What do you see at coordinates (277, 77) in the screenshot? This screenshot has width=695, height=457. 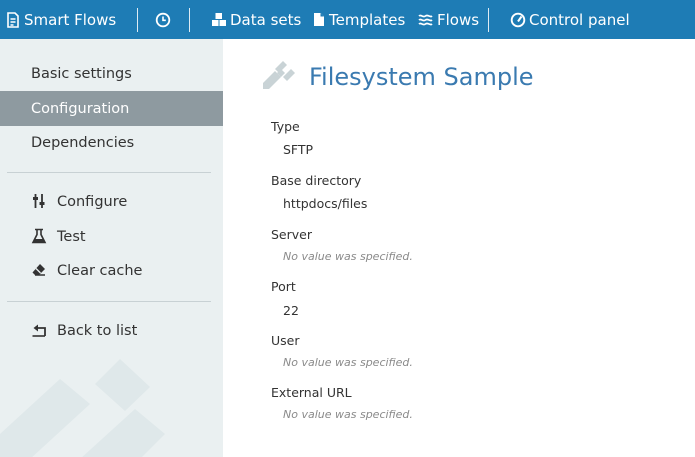 I see `plug-icon` at bounding box center [277, 77].